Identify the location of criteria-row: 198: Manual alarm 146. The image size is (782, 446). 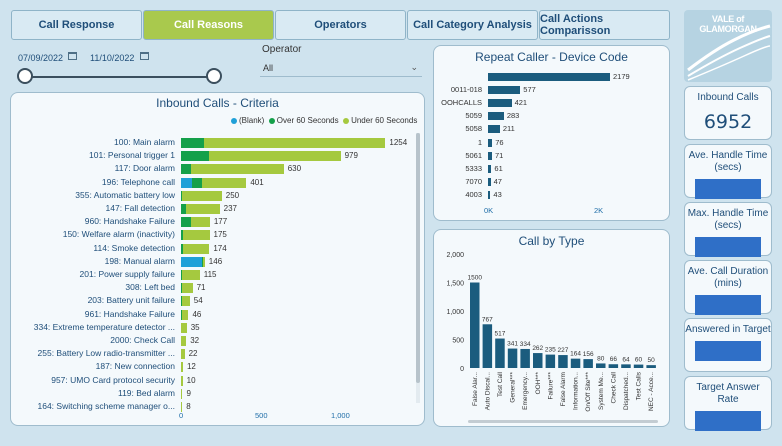
(213, 262).